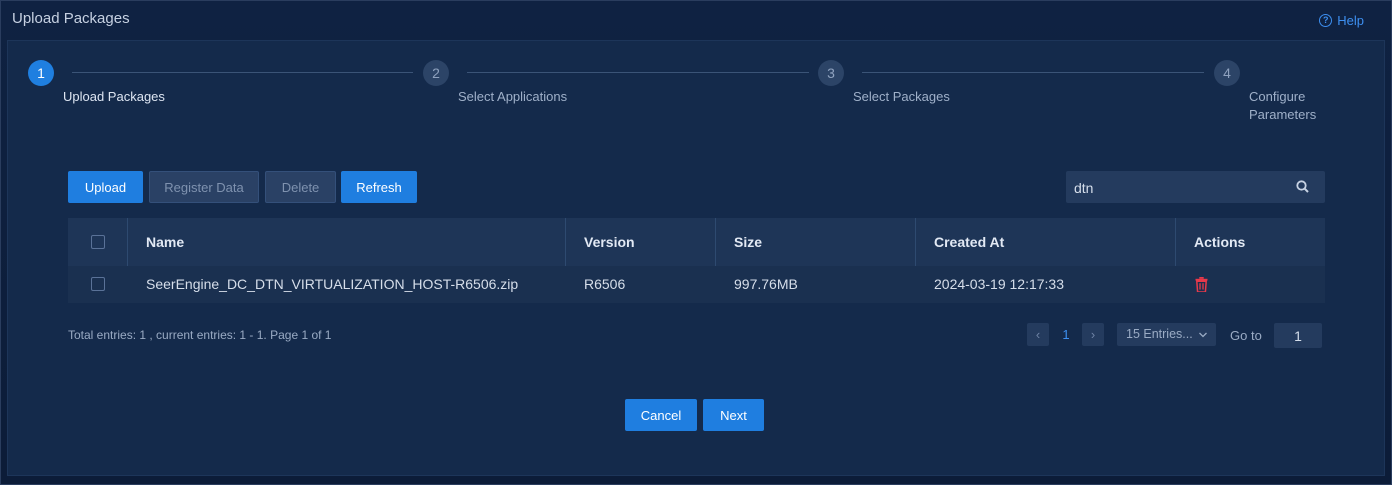 The width and height of the screenshot is (1392, 485). Describe the element at coordinates (999, 284) in the screenshot. I see `row-created-at: 2024-03-19 12:17:33` at that location.